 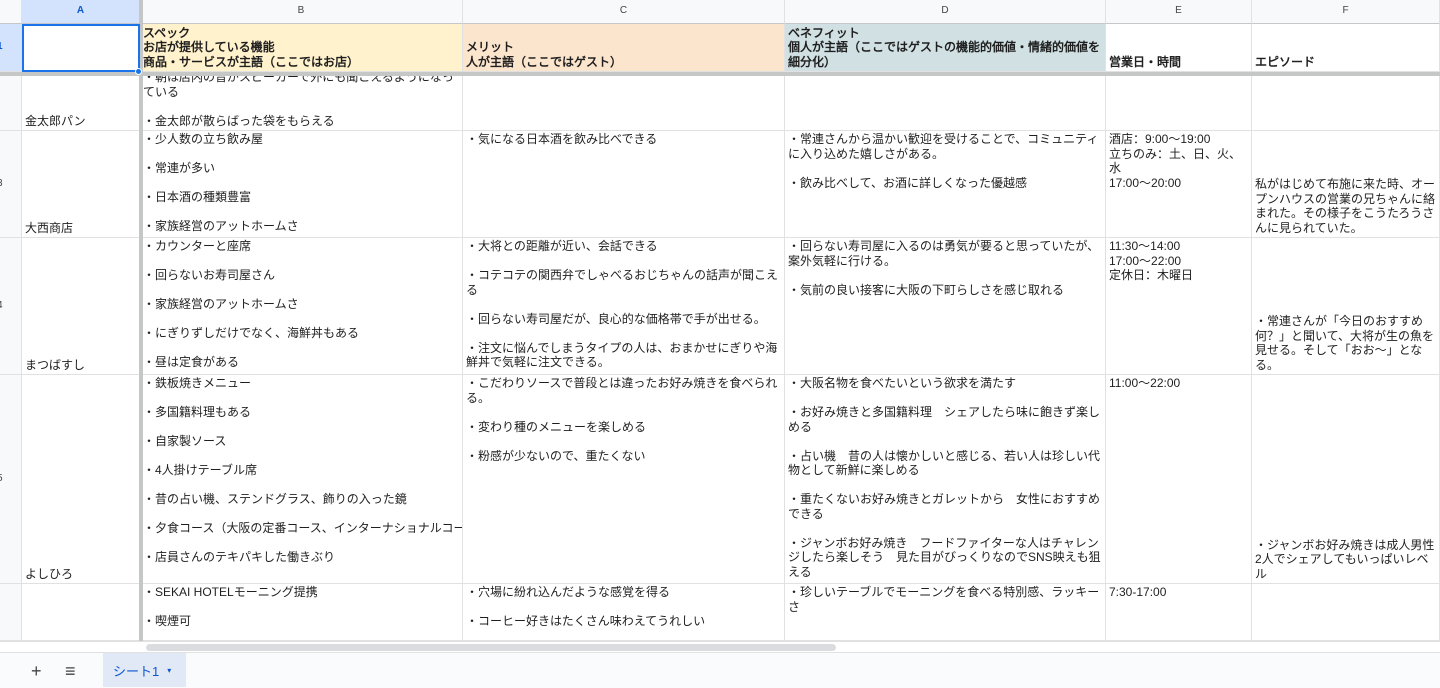 I want to click on cell-merit: ・気になる日本酒を飲み比べできる, so click(x=624, y=184).